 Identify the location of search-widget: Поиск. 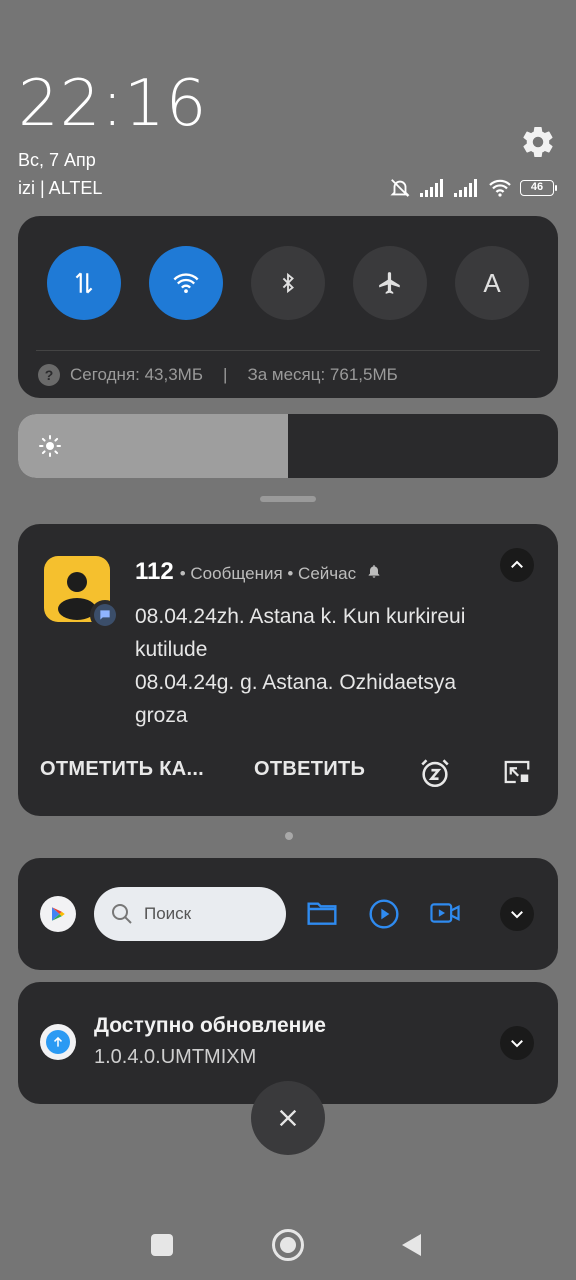
(288, 914).